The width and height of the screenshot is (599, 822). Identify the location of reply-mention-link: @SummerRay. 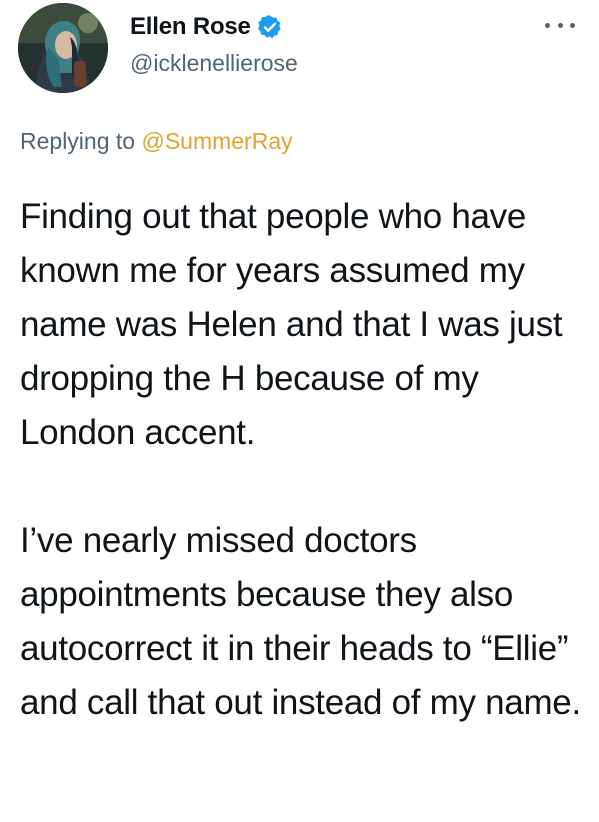
(216, 141).